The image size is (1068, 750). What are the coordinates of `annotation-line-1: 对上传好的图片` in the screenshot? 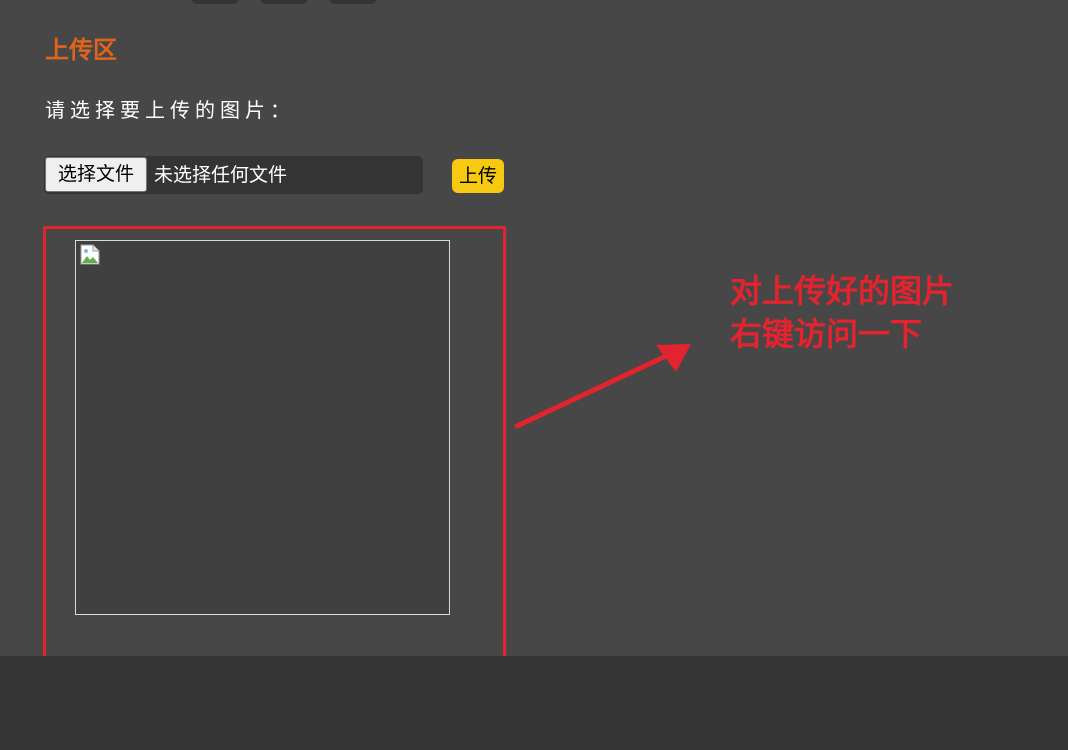 It's located at (842, 291).